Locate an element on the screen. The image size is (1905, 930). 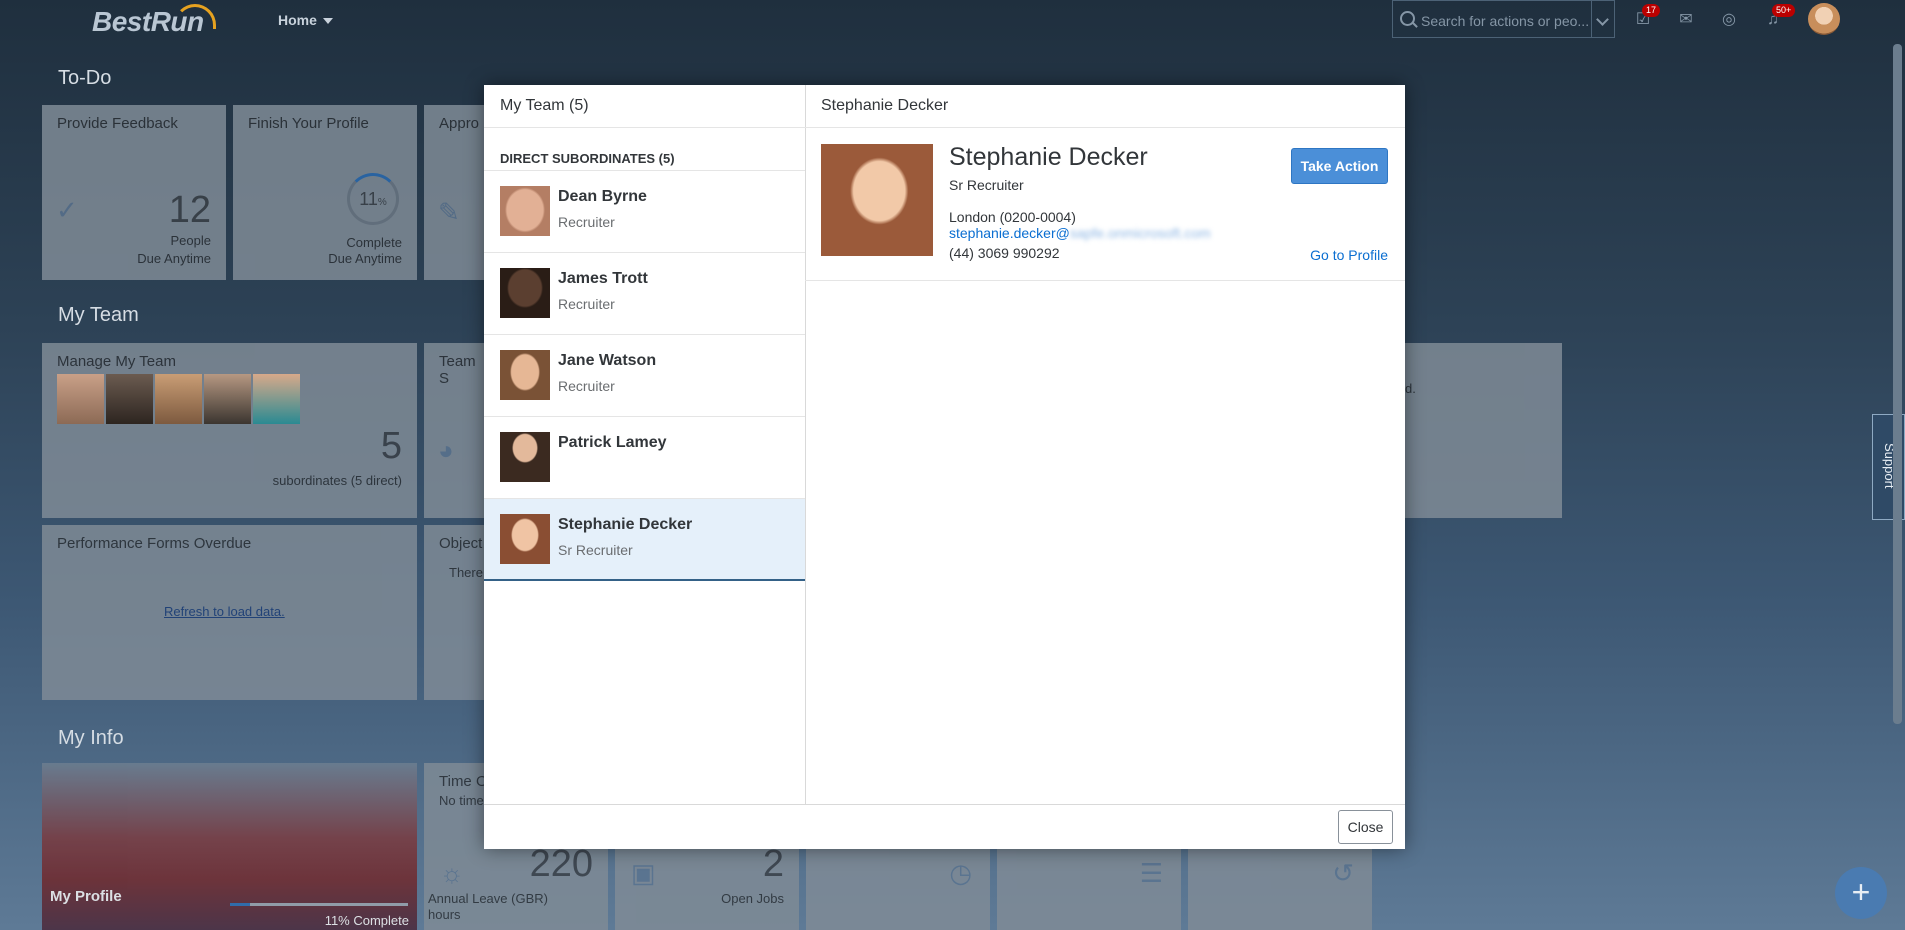
feedback-count: 12 is located at coordinates (189, 210).